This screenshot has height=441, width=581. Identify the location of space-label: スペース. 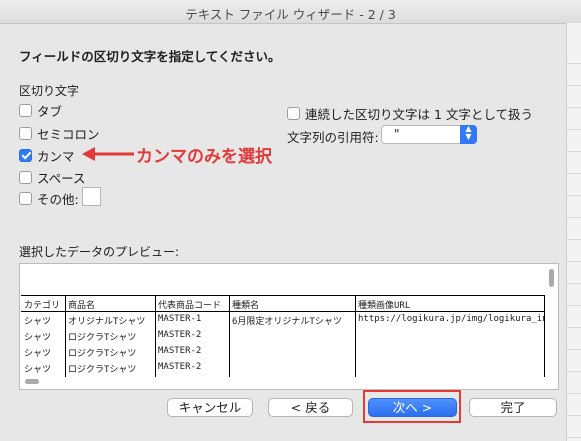
(61, 178).